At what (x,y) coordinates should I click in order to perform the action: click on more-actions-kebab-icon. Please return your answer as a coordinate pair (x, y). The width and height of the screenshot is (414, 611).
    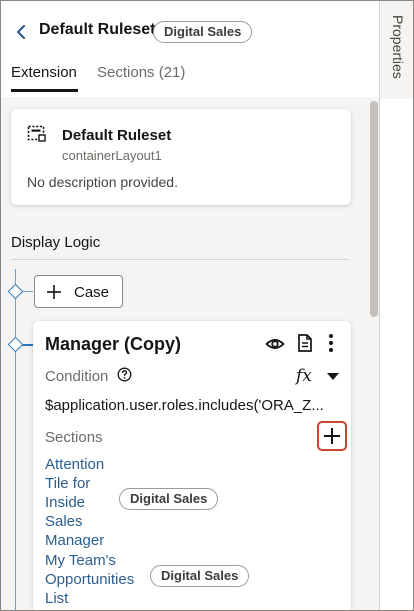
    Looking at the image, I should click on (331, 343).